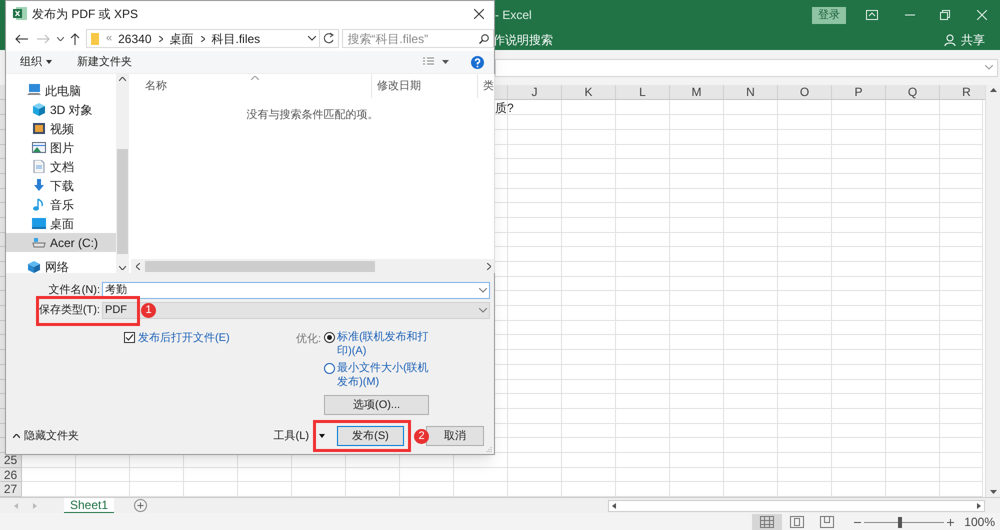 This screenshot has height=530, width=1000. Describe the element at coordinates (61, 166) in the screenshot. I see `nav-item: 文档` at that location.